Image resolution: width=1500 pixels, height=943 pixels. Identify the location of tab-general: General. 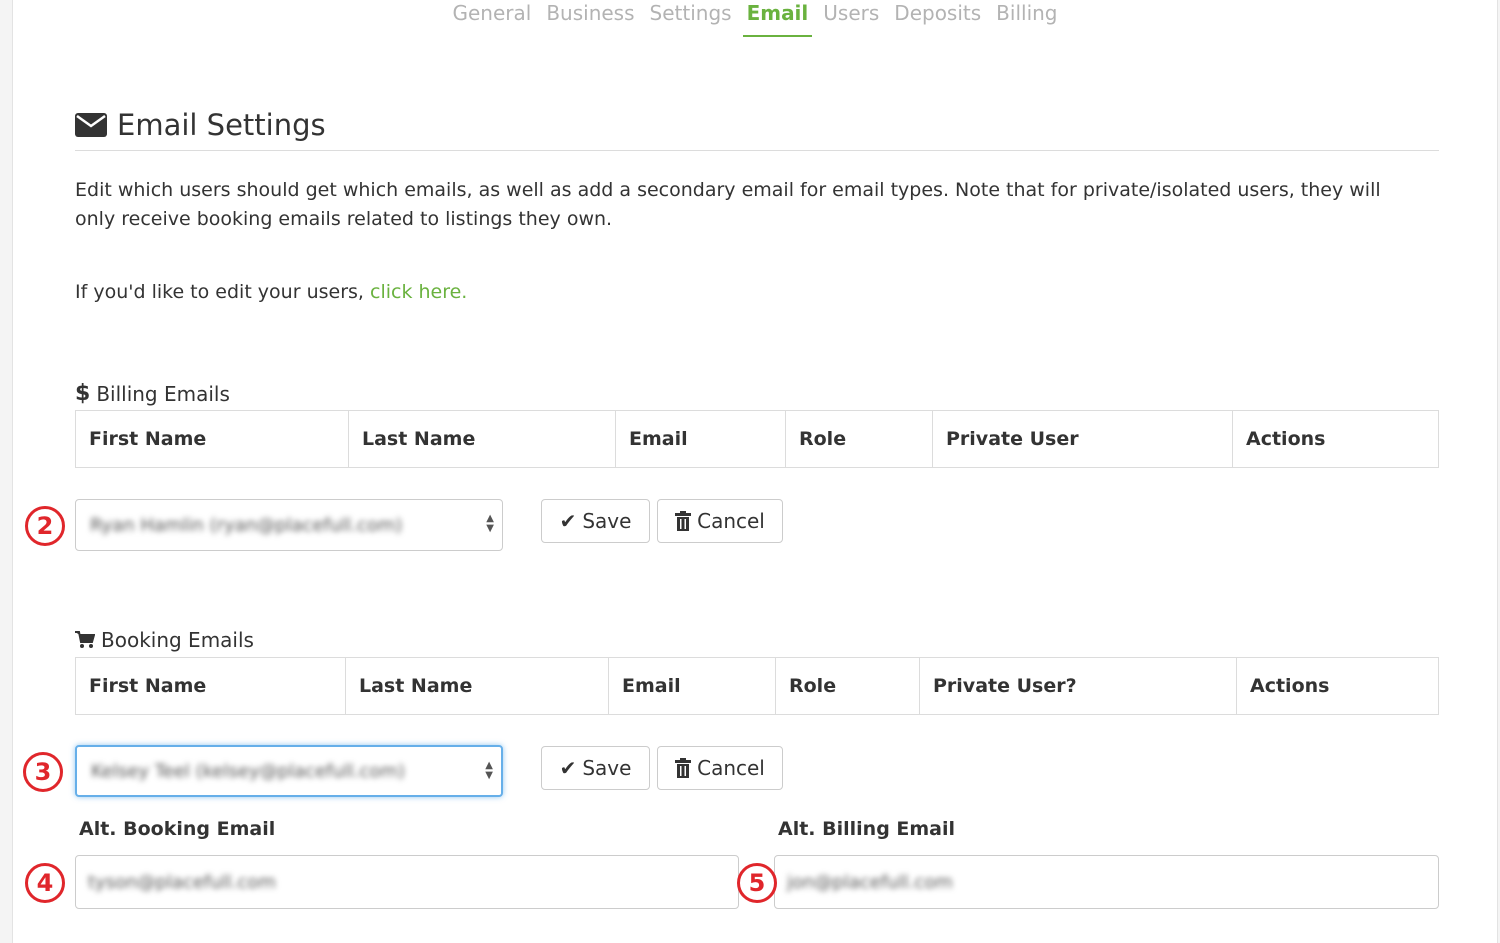
(492, 20).